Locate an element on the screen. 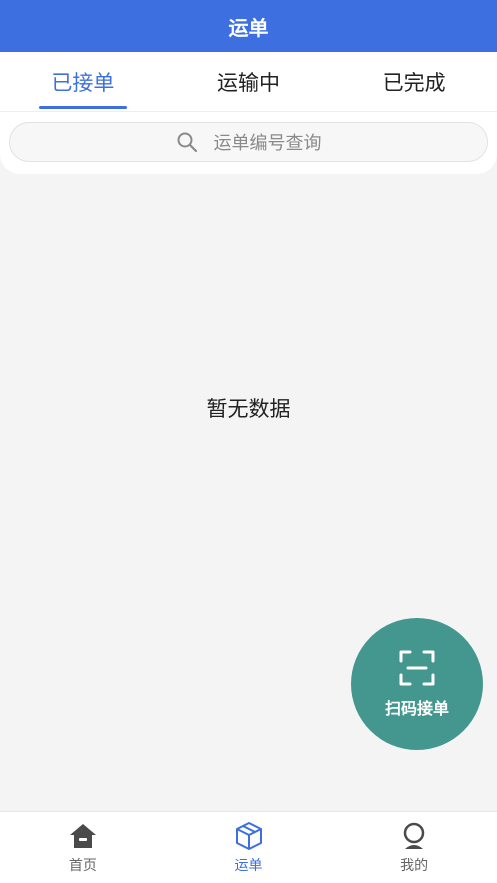 The height and width of the screenshot is (883, 497). tabbar-label: 运单 is located at coordinates (248, 865).